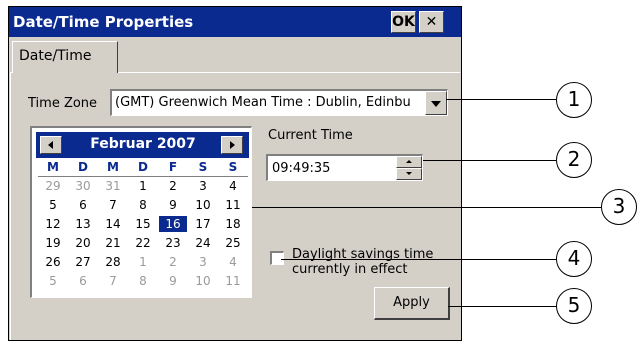 The image size is (644, 347). What do you see at coordinates (574, 100) in the screenshot?
I see `callout-1: 1` at bounding box center [574, 100].